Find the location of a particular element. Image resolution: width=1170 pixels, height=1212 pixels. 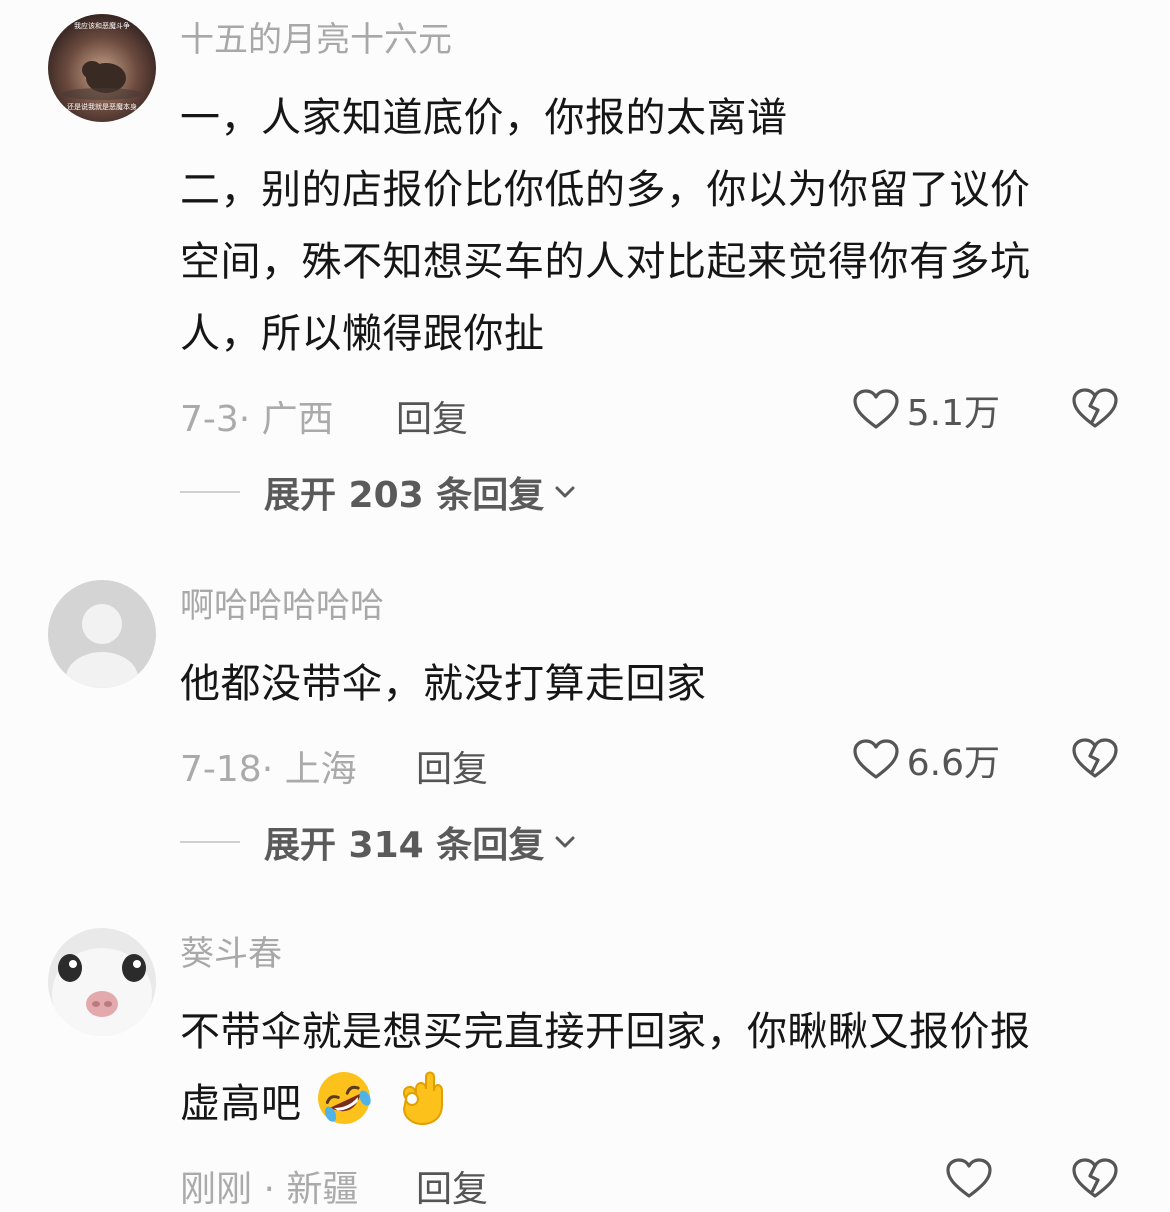

like-button: 5.1万 is located at coordinates (925, 410).